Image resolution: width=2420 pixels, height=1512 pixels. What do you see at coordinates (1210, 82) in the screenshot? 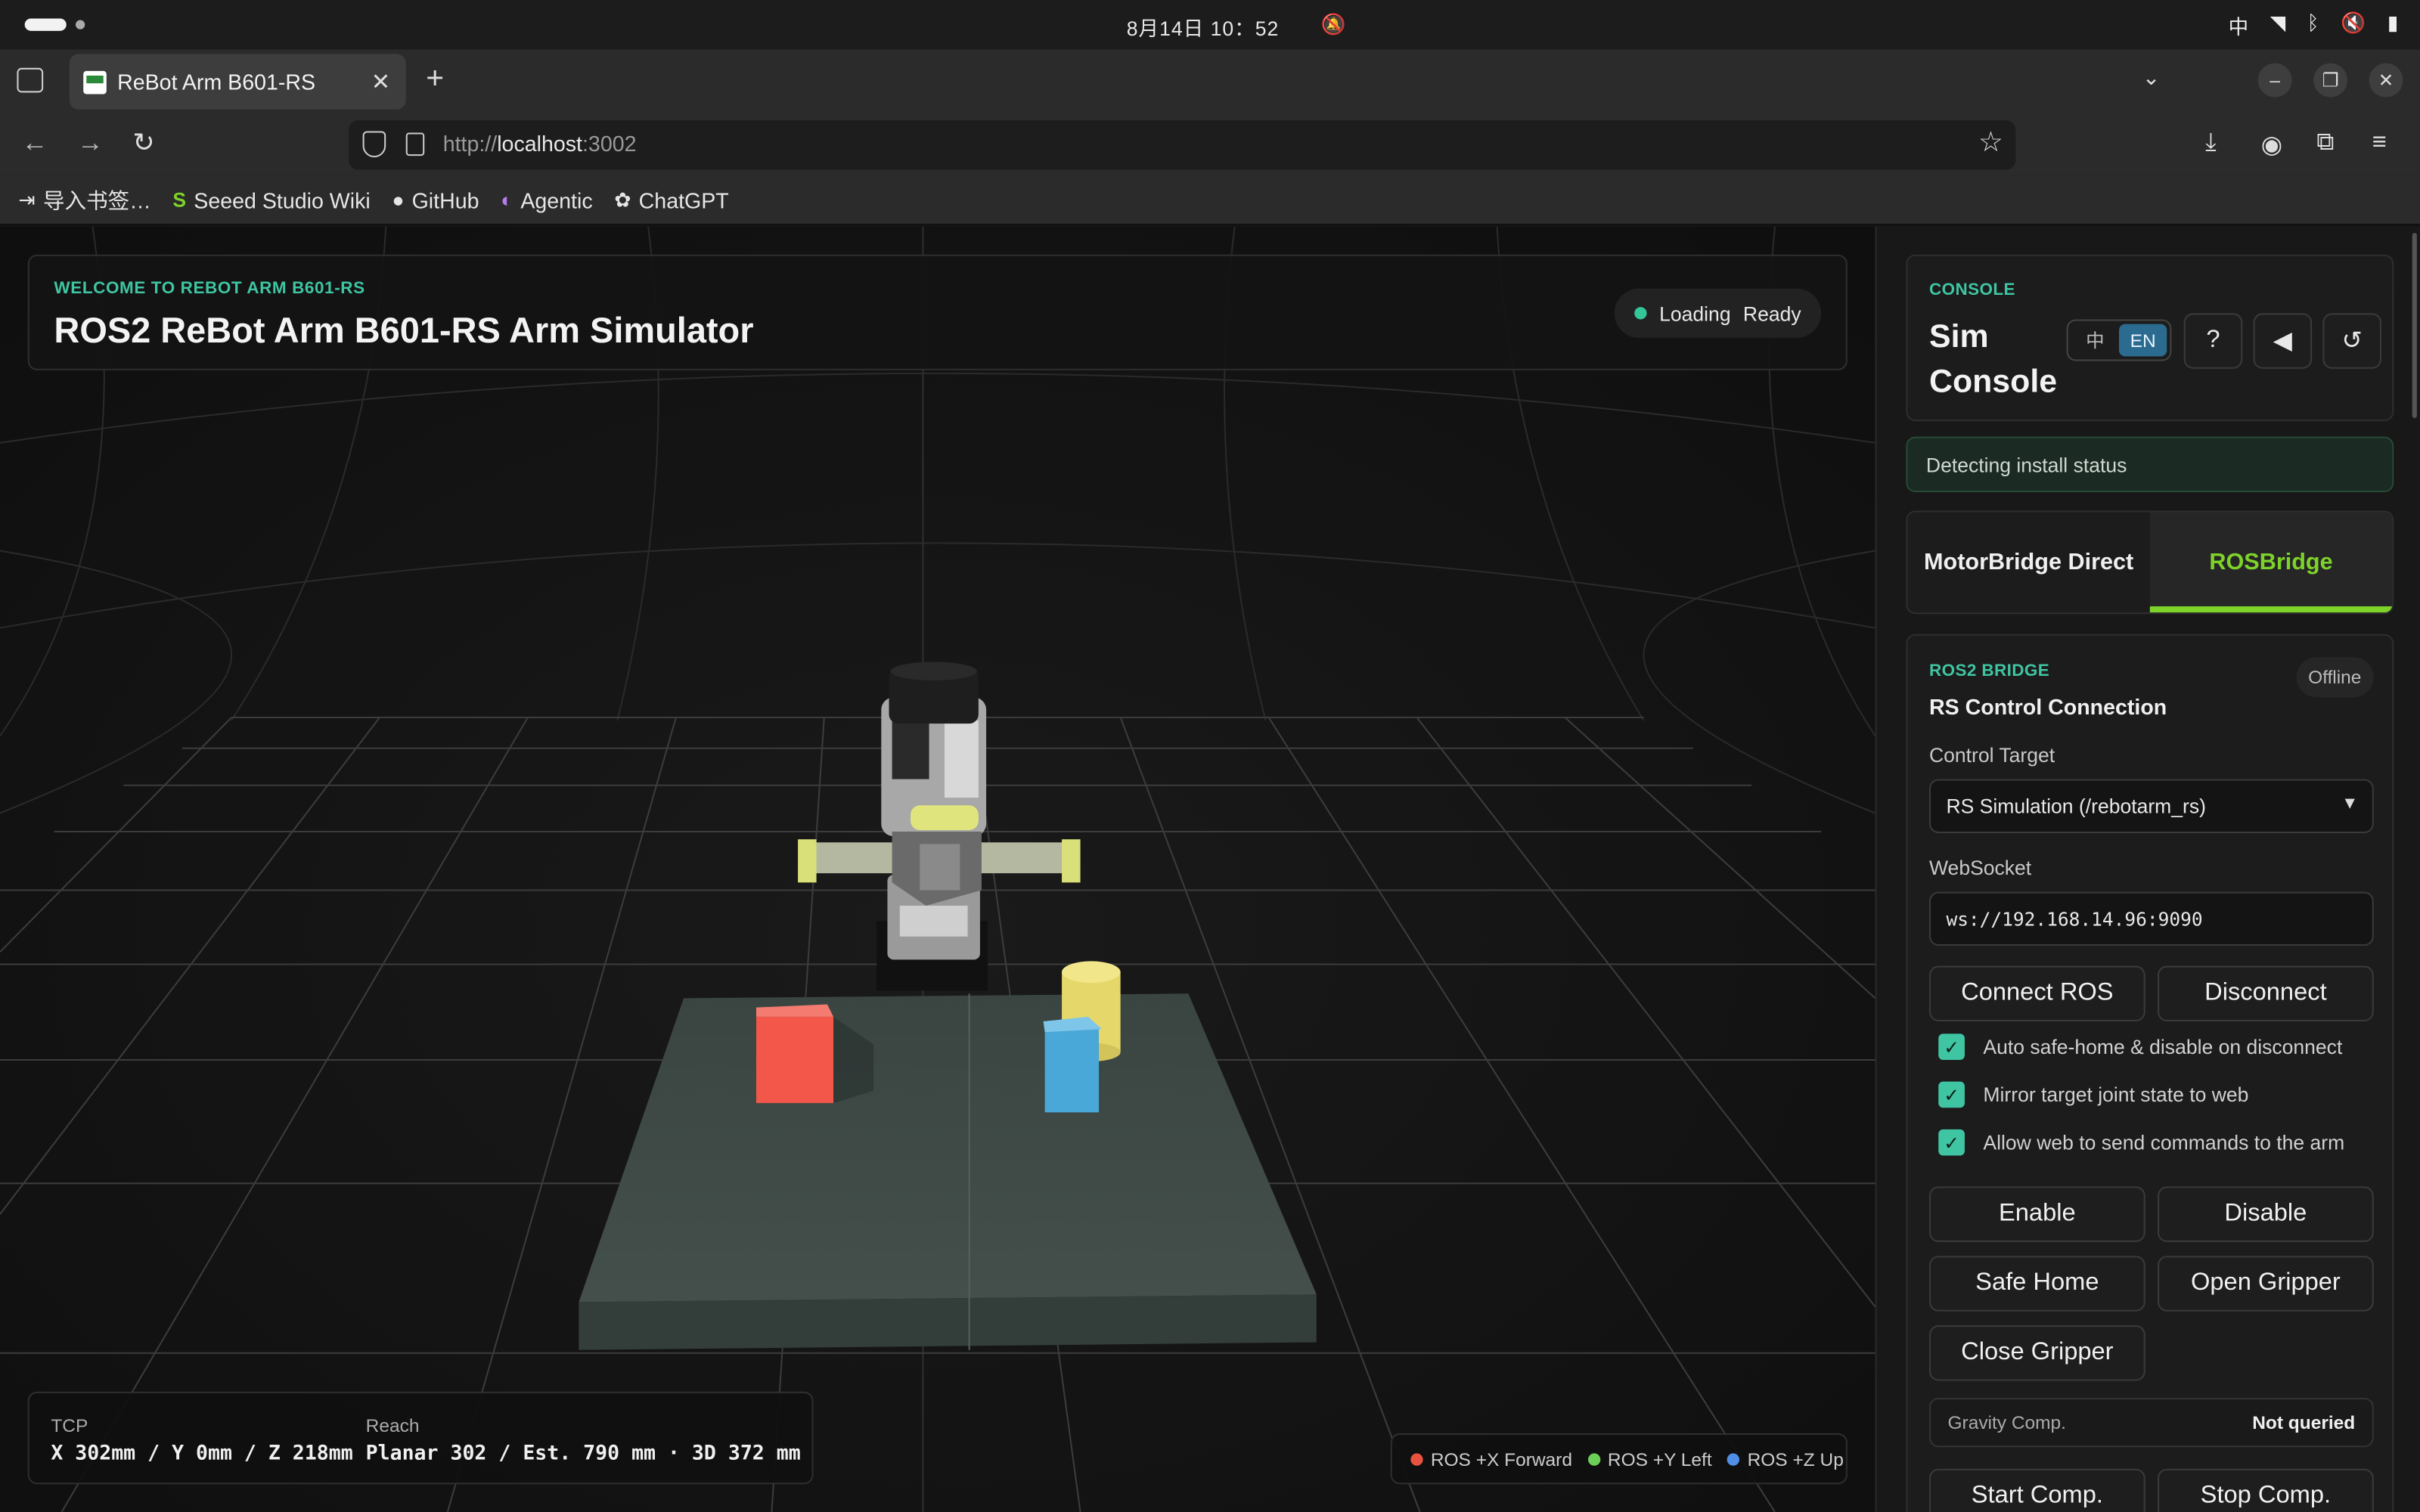
I see `browser-tab-strip: ReBot Arm B601-RS ✕` at bounding box center [1210, 82].